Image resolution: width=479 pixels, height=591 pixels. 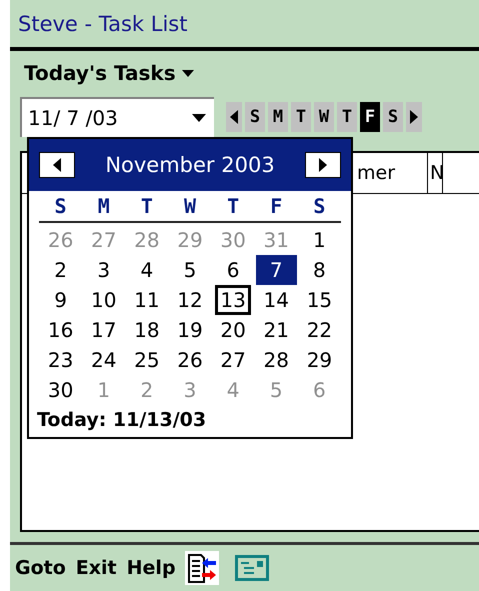 I want to click on calendar-day: 2, so click(x=60, y=270).